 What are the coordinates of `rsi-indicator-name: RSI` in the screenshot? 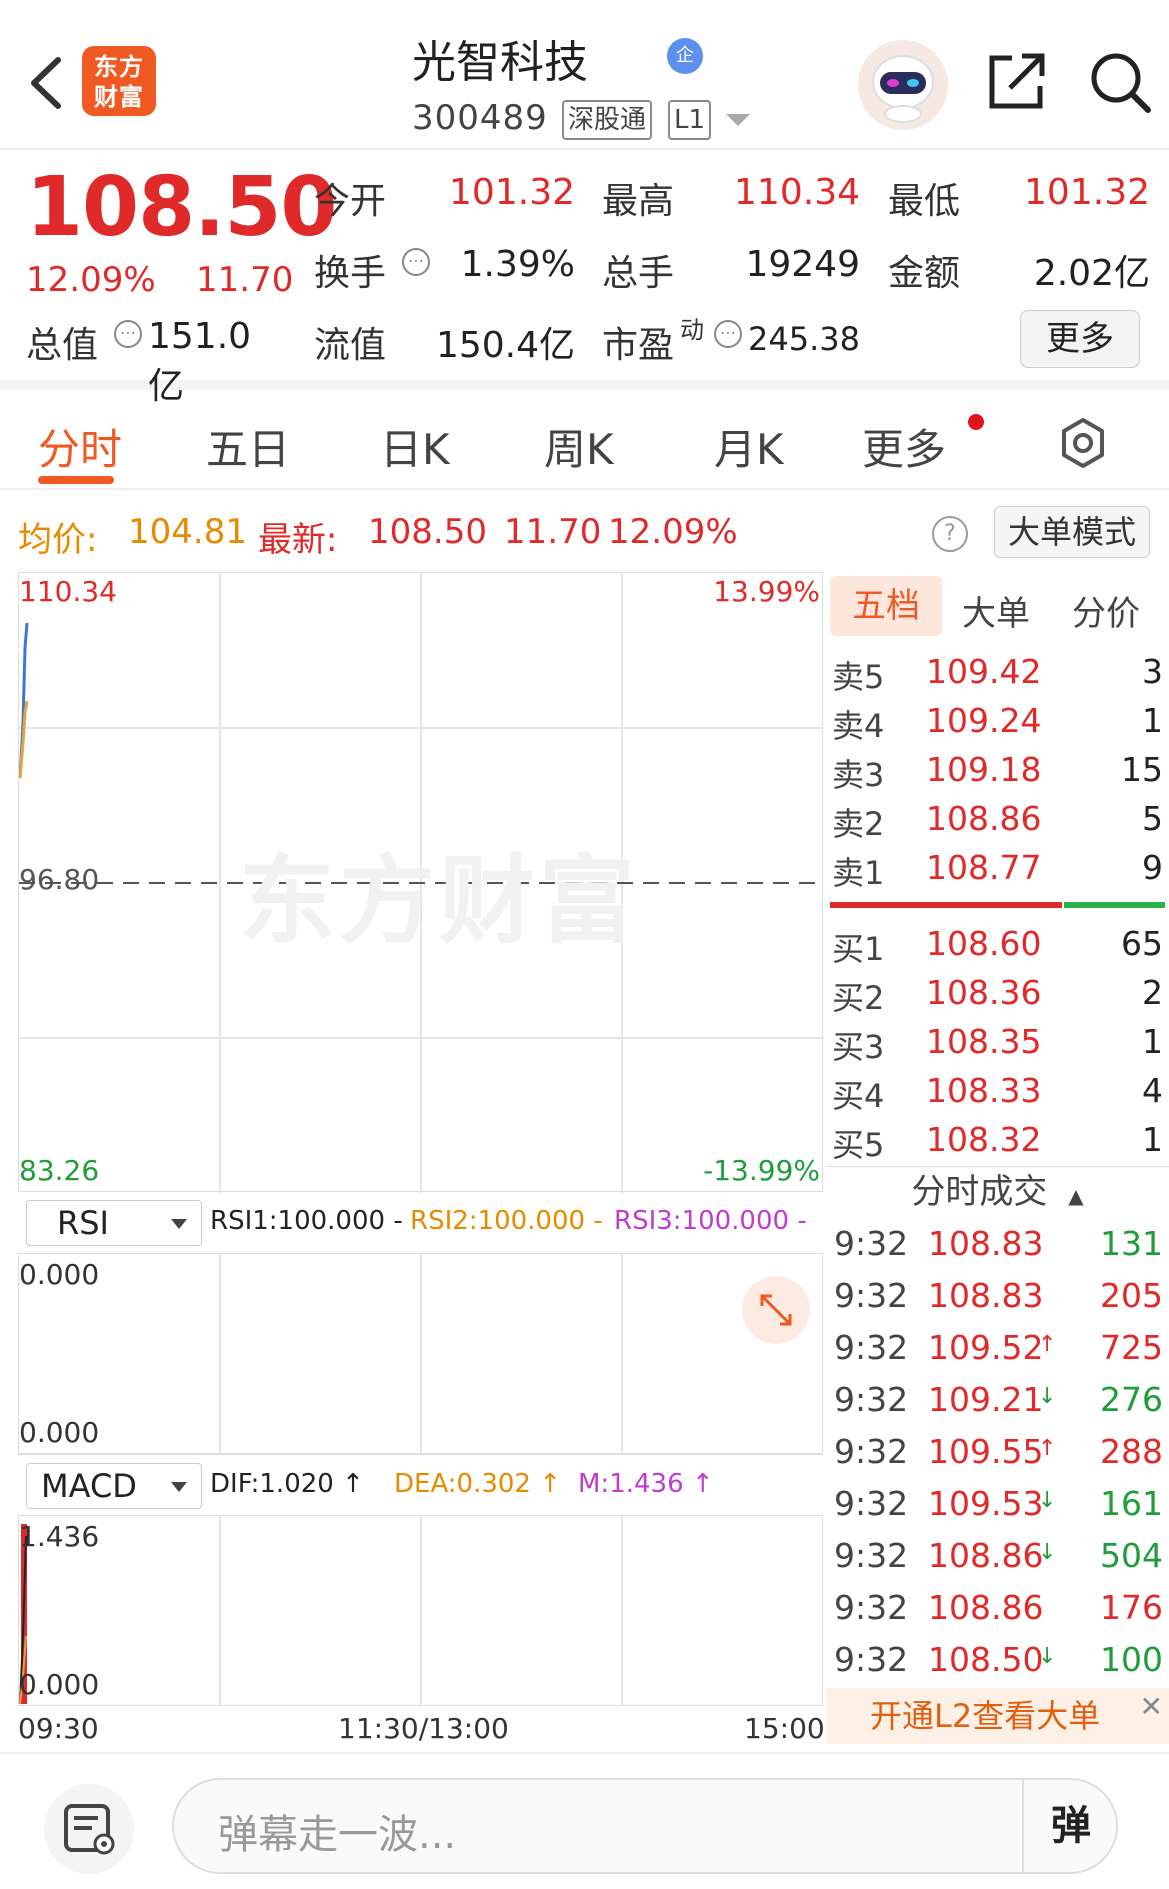 It's located at (83, 1223).